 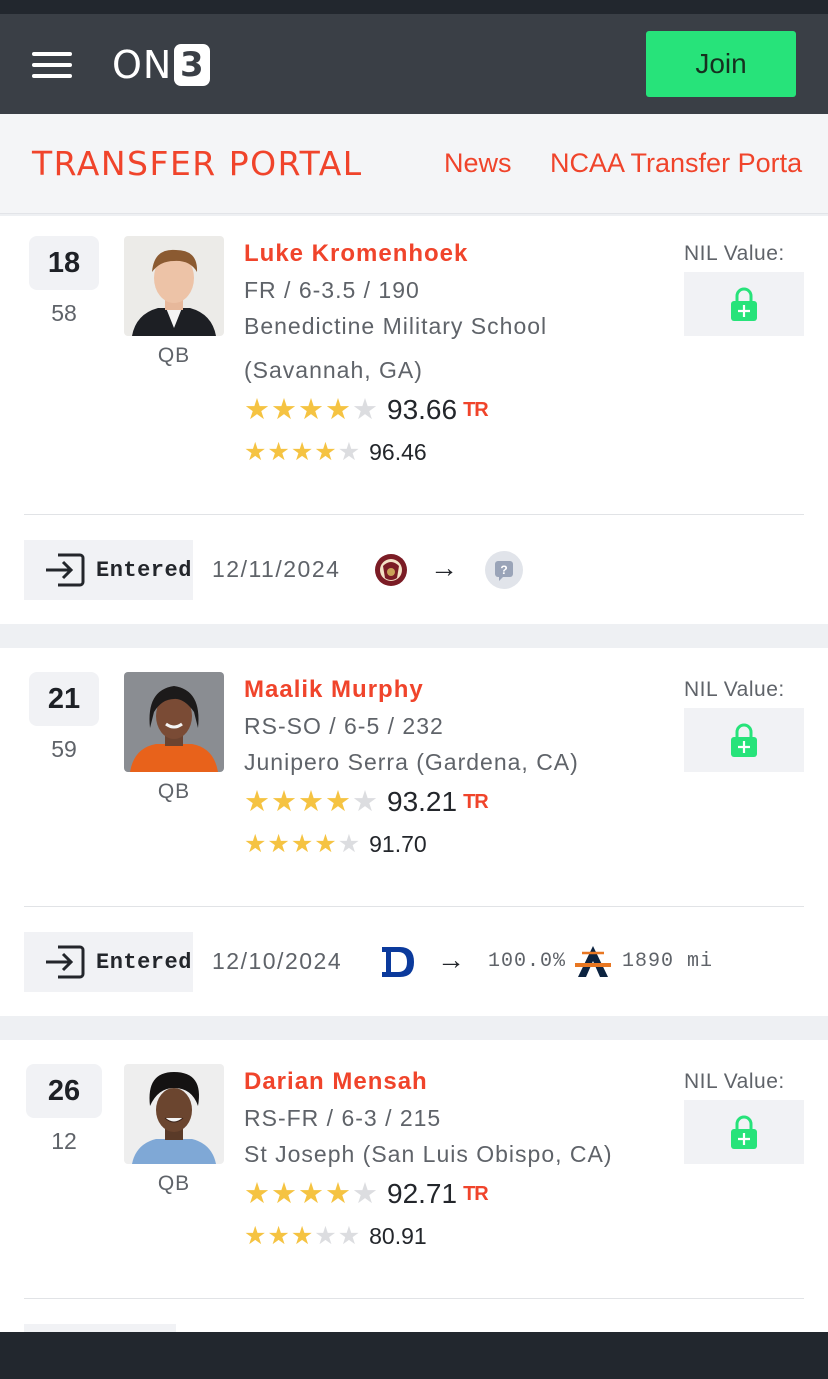 I want to click on transfer-portal-brand: TRANSFER PORTAL, so click(x=197, y=163).